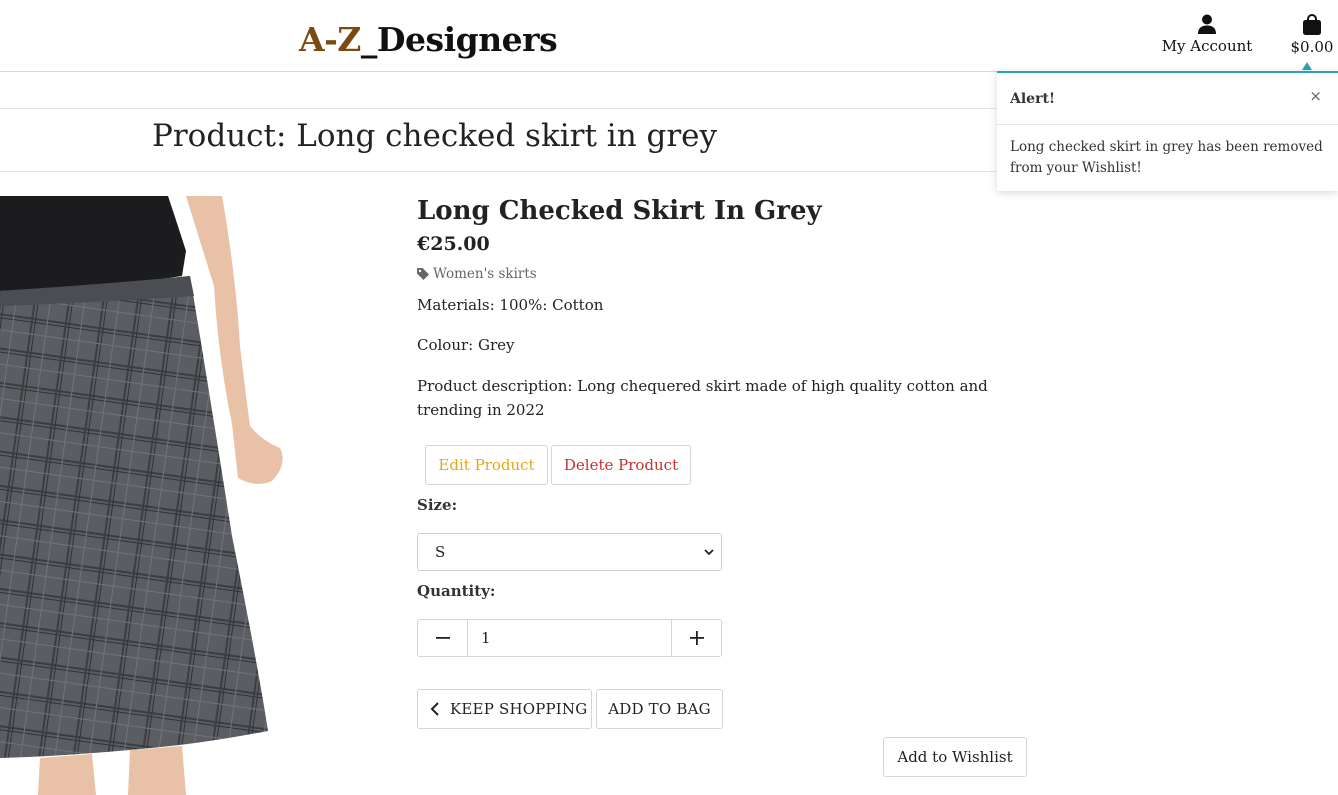 The width and height of the screenshot is (1338, 795). Describe the element at coordinates (1307, 66) in the screenshot. I see `toast-arrow` at that location.